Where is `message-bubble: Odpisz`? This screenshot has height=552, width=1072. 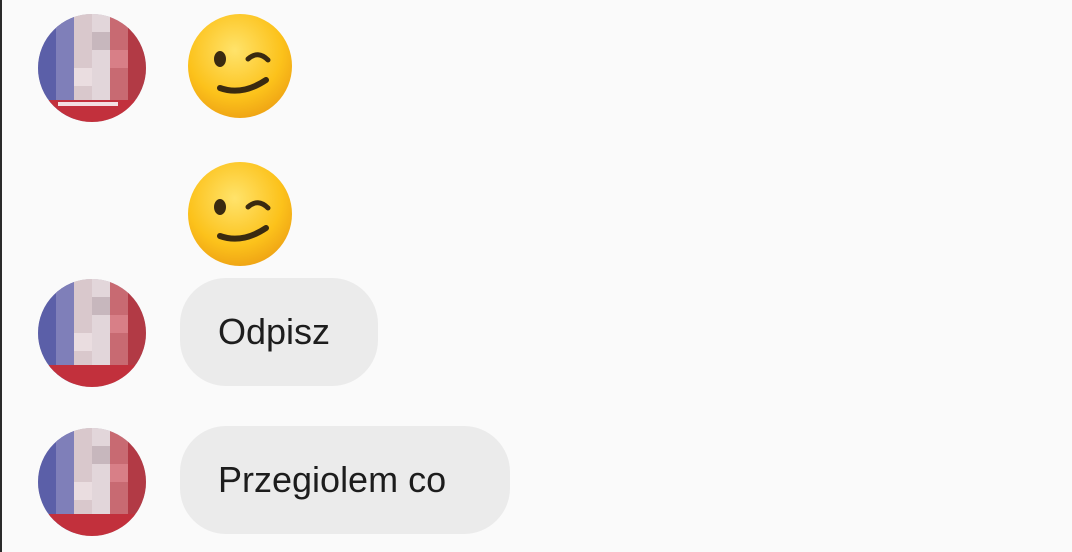 message-bubble: Odpisz is located at coordinates (279, 332).